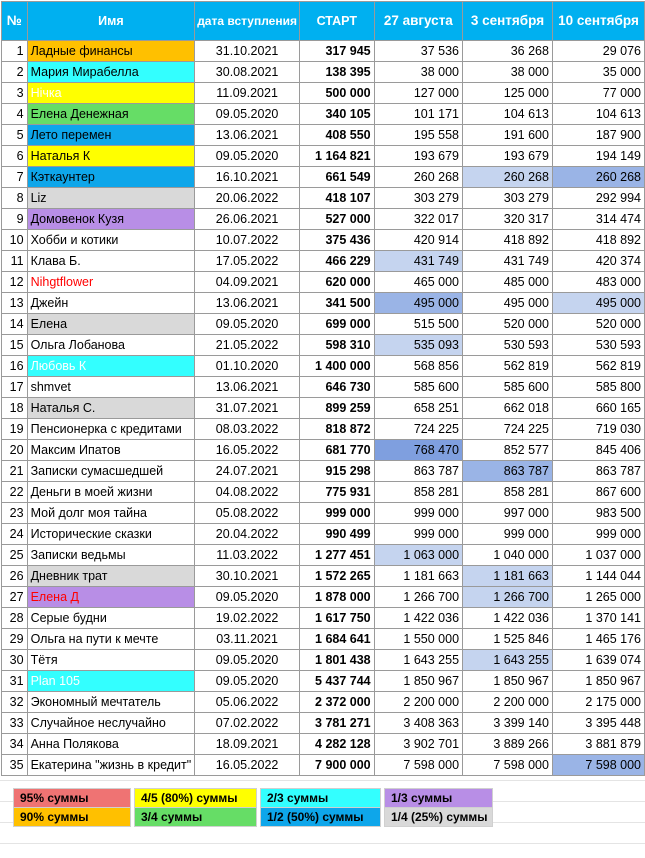  What do you see at coordinates (111, 429) in the screenshot?
I see `name-cell: Пенсионерка с кредитами` at bounding box center [111, 429].